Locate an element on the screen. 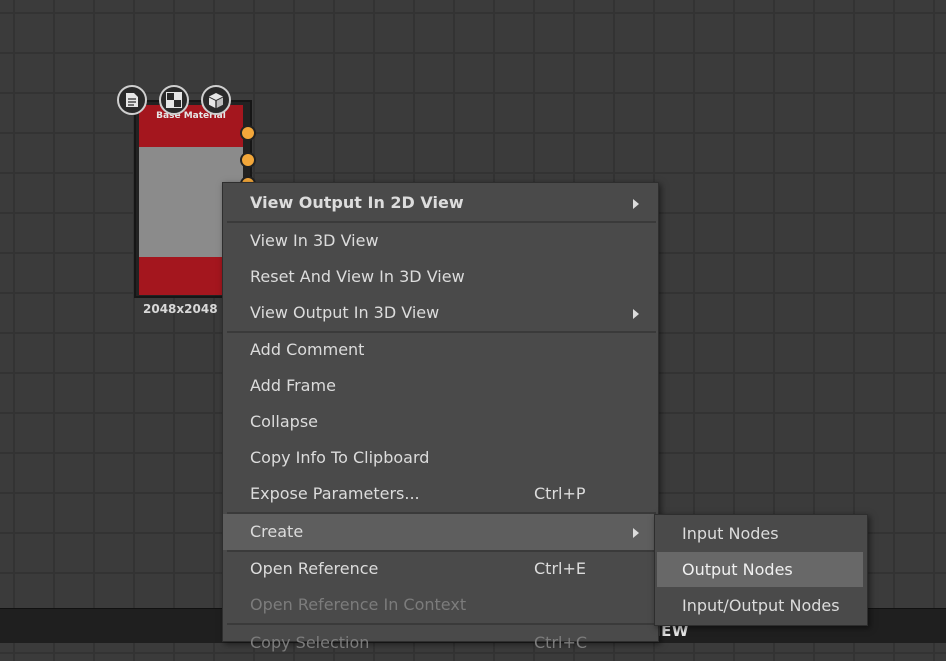 Image resolution: width=946 pixels, height=661 pixels. submenu-item-input-nodes: Input Nodes is located at coordinates (760, 533).